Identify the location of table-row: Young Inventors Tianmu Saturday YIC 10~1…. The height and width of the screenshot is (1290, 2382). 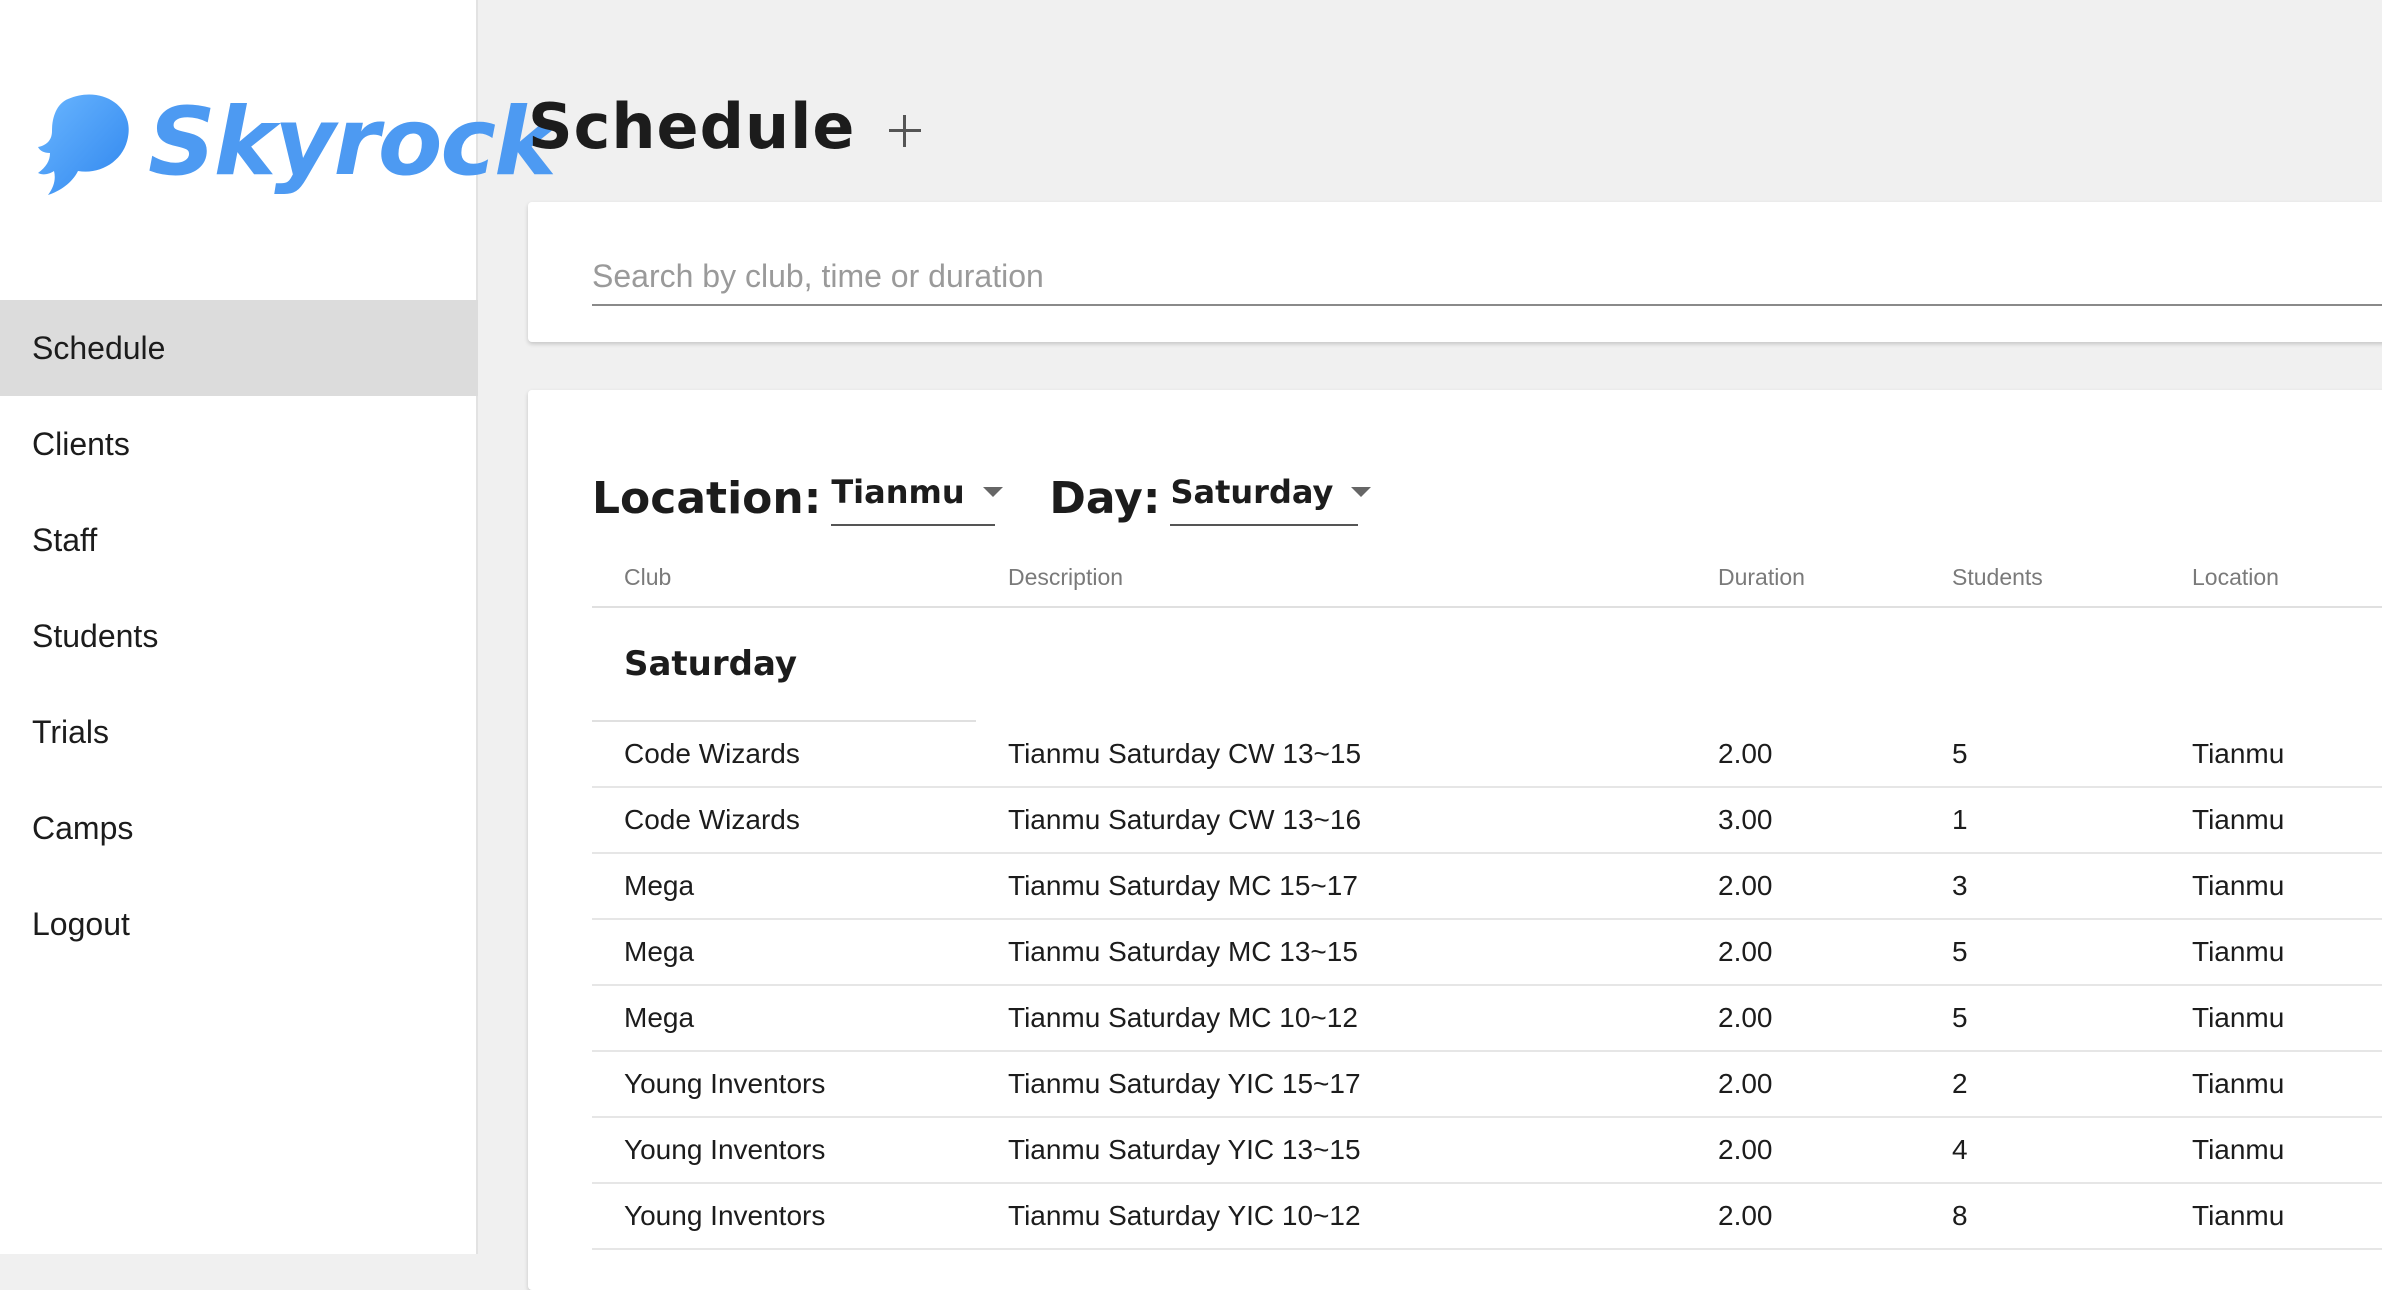
(1487, 1217).